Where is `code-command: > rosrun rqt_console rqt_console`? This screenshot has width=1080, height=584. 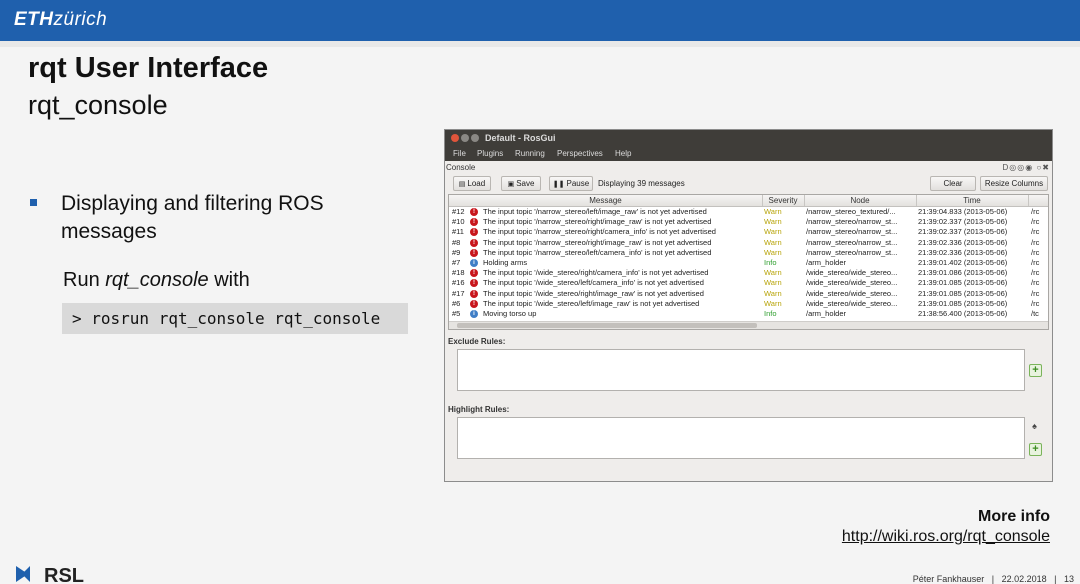
code-command: > rosrun rqt_console rqt_console is located at coordinates (226, 318).